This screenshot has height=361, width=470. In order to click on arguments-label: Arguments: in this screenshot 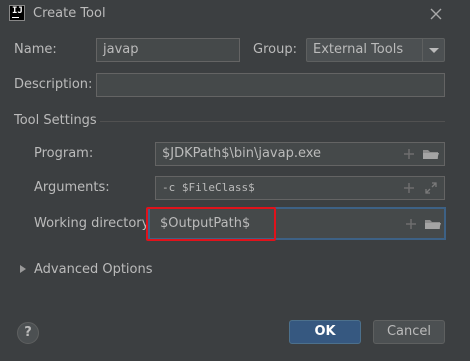, I will do `click(72, 187)`.